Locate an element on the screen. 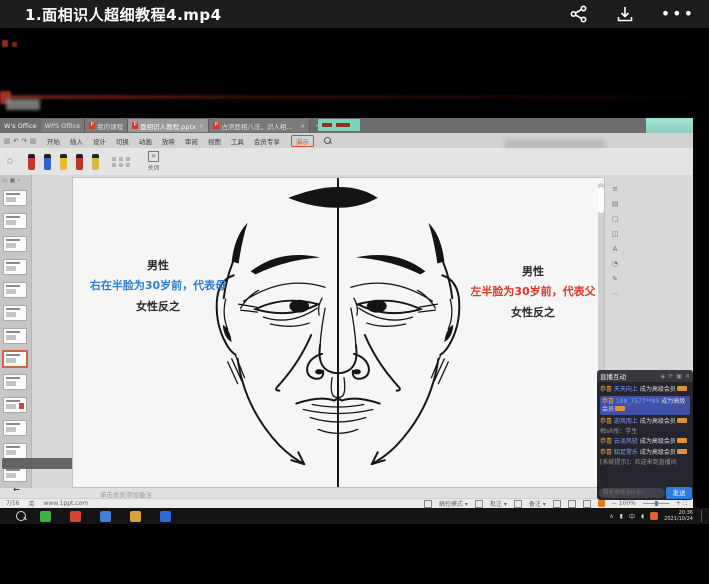 The image size is (709, 584). more-options-icon: ••• is located at coordinates (678, 14).